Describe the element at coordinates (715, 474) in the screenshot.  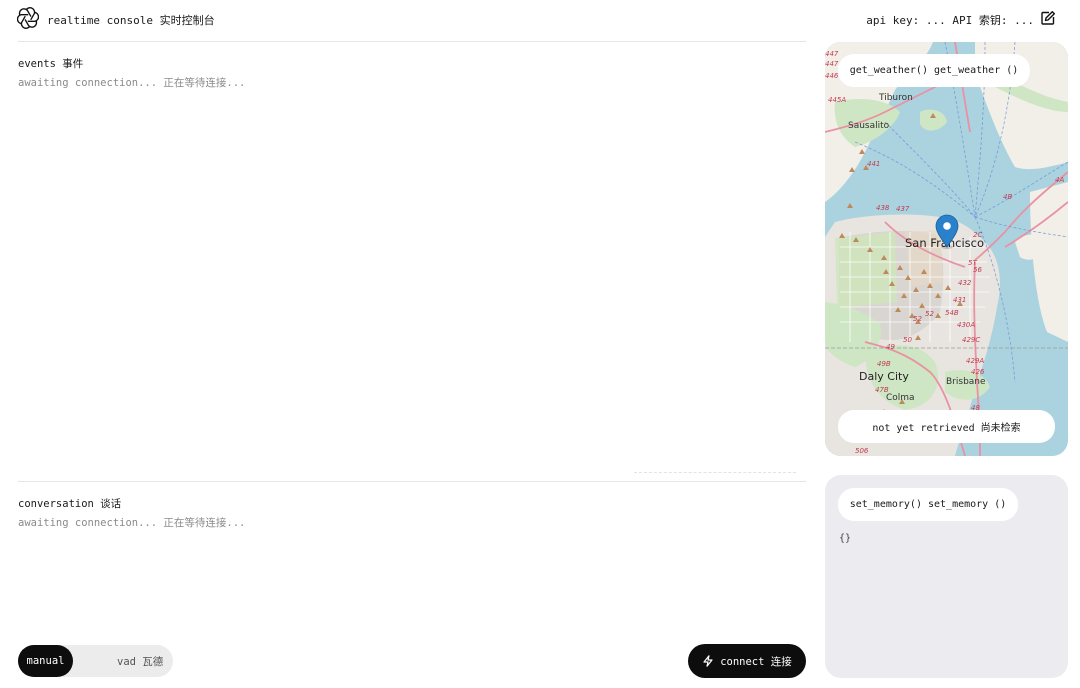
I see `resize-handle` at that location.